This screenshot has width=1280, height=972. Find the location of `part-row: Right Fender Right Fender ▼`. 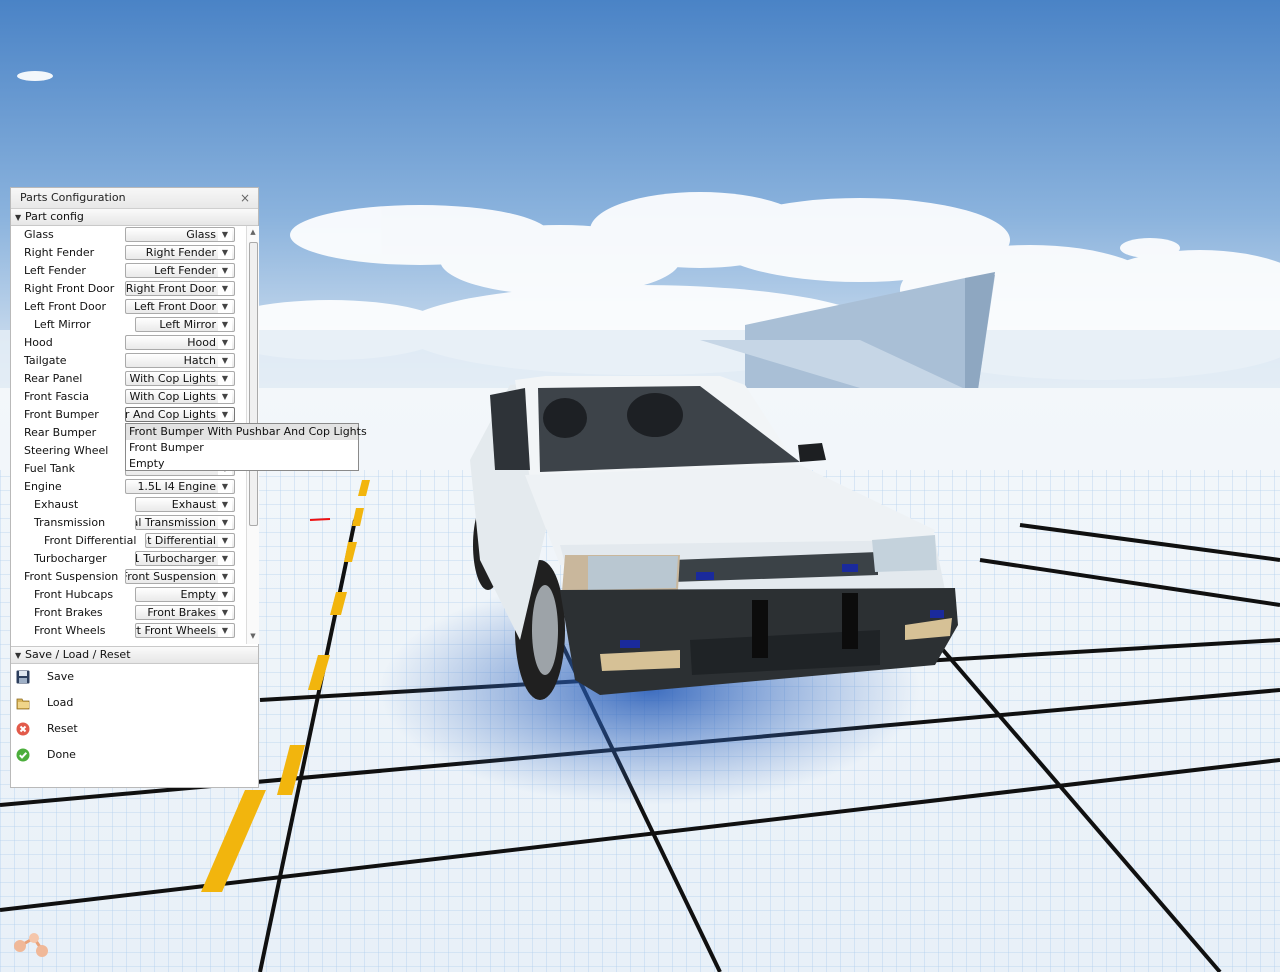

part-row: Right Fender Right Fender ▼ is located at coordinates (129, 253).